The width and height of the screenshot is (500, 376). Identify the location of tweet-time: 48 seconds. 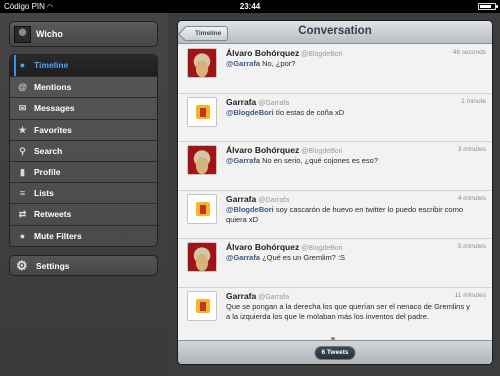
(469, 52).